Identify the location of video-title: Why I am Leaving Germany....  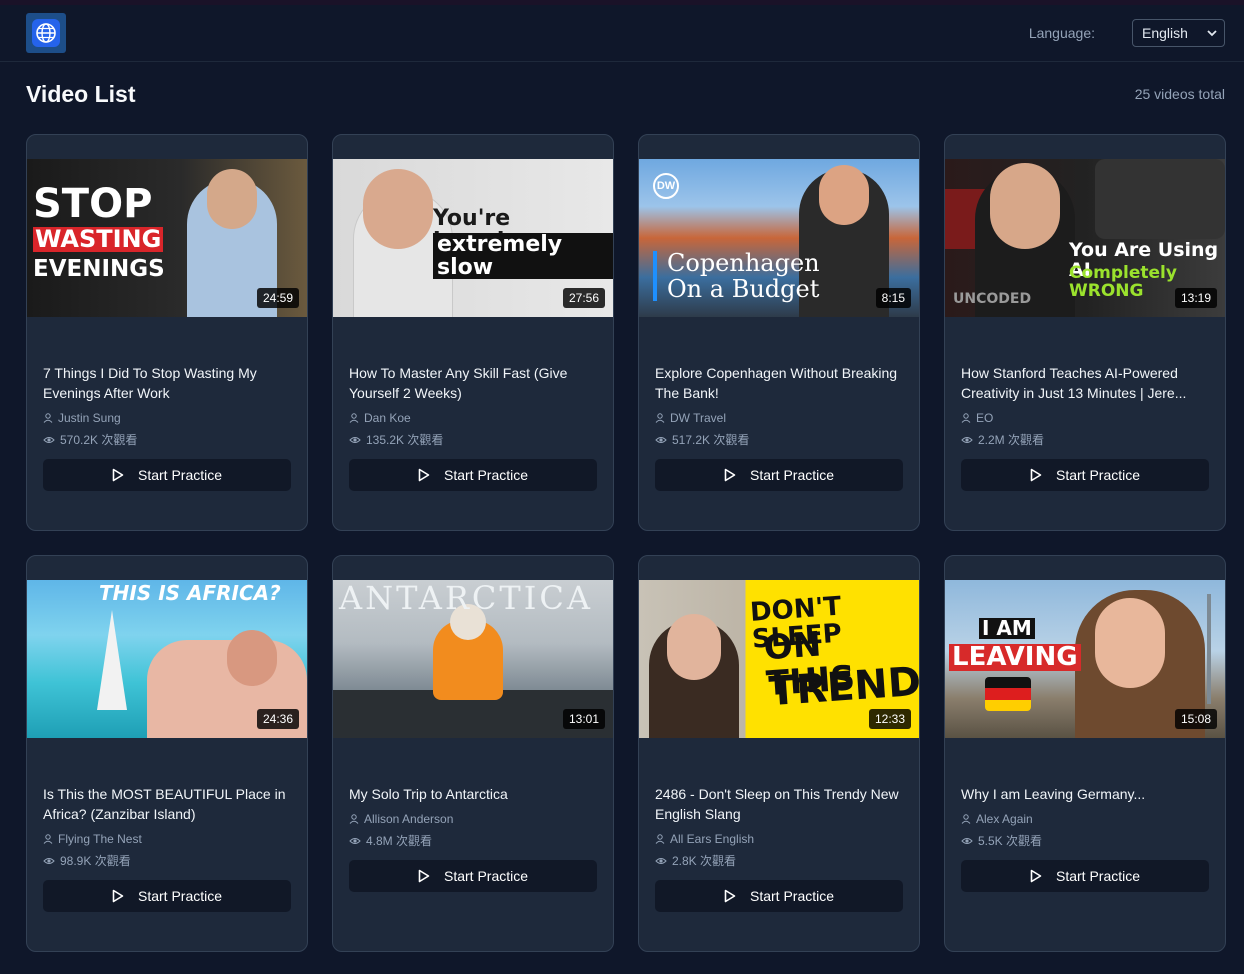
(1087, 794).